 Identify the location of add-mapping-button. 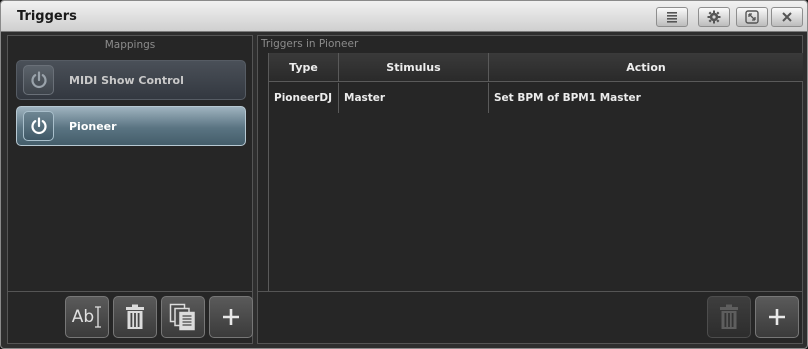
(231, 317).